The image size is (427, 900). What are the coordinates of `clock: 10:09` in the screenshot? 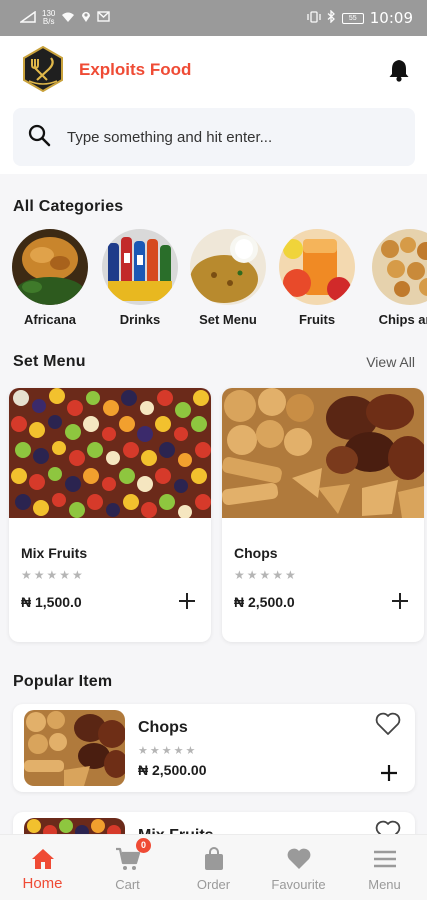 It's located at (391, 18).